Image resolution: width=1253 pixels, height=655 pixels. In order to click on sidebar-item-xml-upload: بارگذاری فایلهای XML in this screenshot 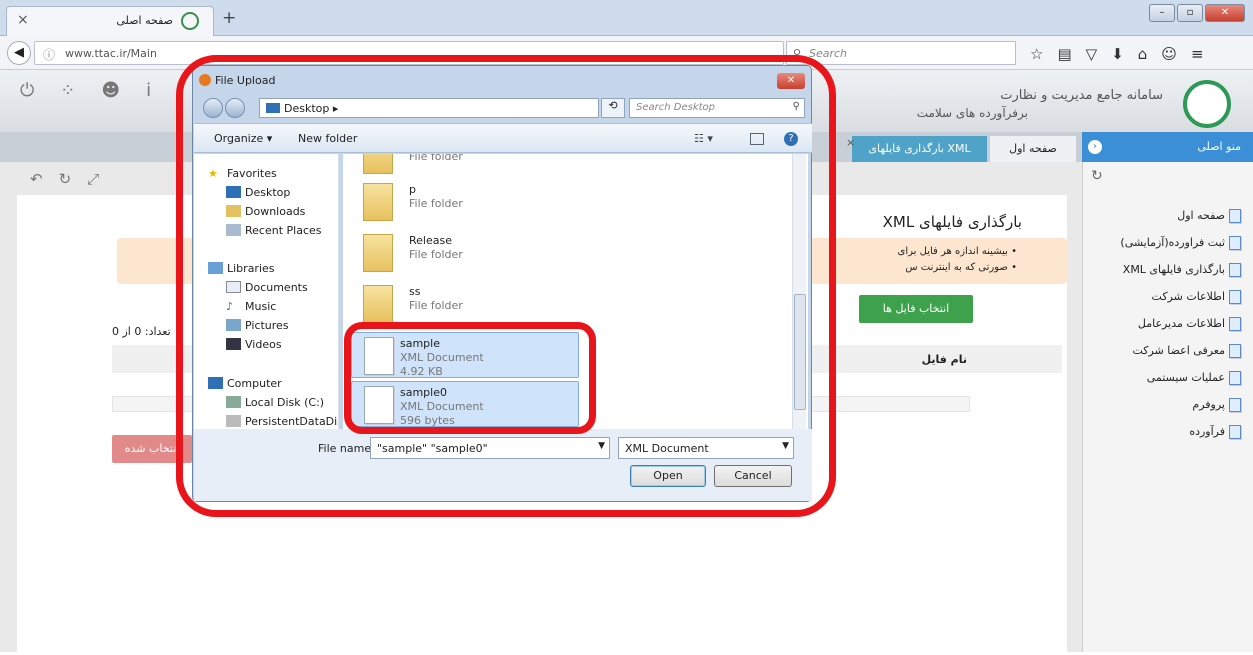, I will do `click(1180, 269)`.